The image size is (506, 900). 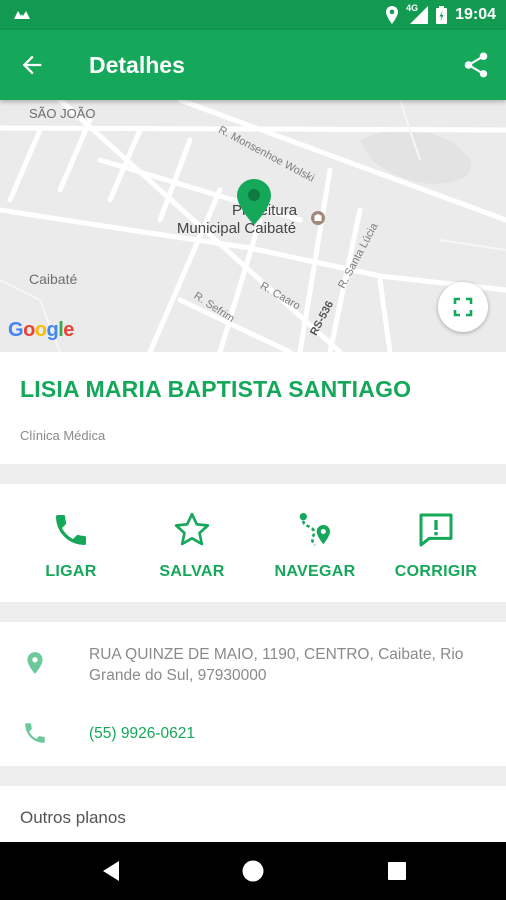 What do you see at coordinates (63, 435) in the screenshot?
I see `place-category: Clínica Médica` at bounding box center [63, 435].